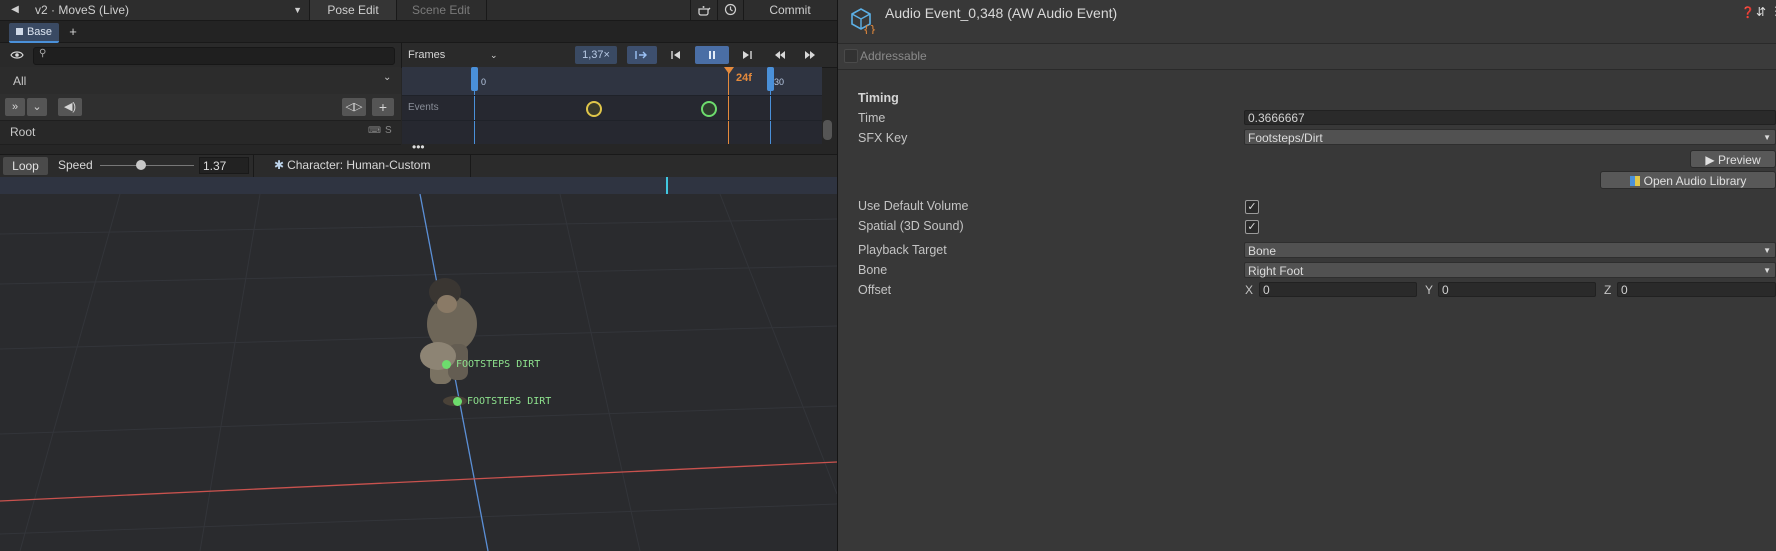  What do you see at coordinates (729, 70) in the screenshot?
I see `playhead-handle` at bounding box center [729, 70].